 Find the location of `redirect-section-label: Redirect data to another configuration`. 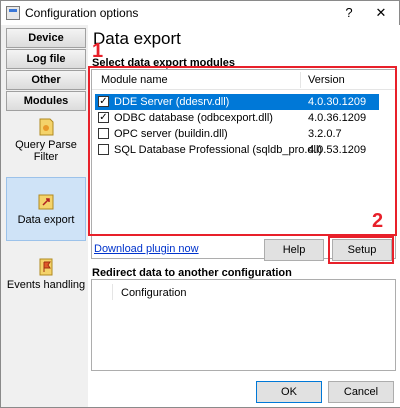

redirect-section-label: Redirect data to another configuration is located at coordinates (192, 273).